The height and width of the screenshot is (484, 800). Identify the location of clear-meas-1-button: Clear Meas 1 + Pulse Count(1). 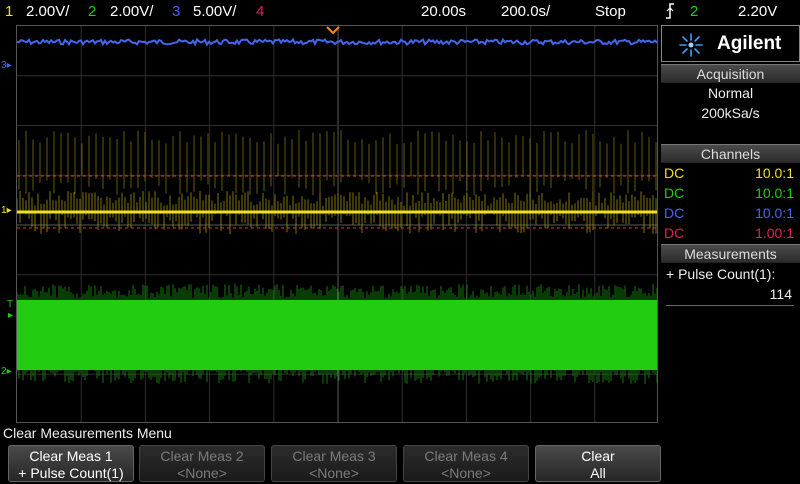
(71, 463).